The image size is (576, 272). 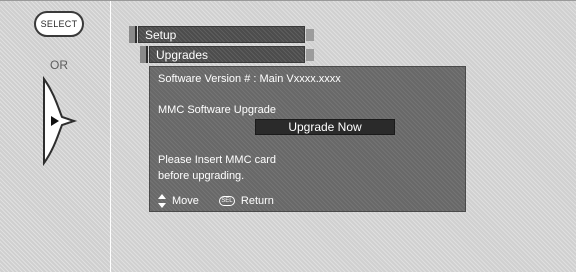 I want to click on dpad-right-icon, so click(x=60, y=121).